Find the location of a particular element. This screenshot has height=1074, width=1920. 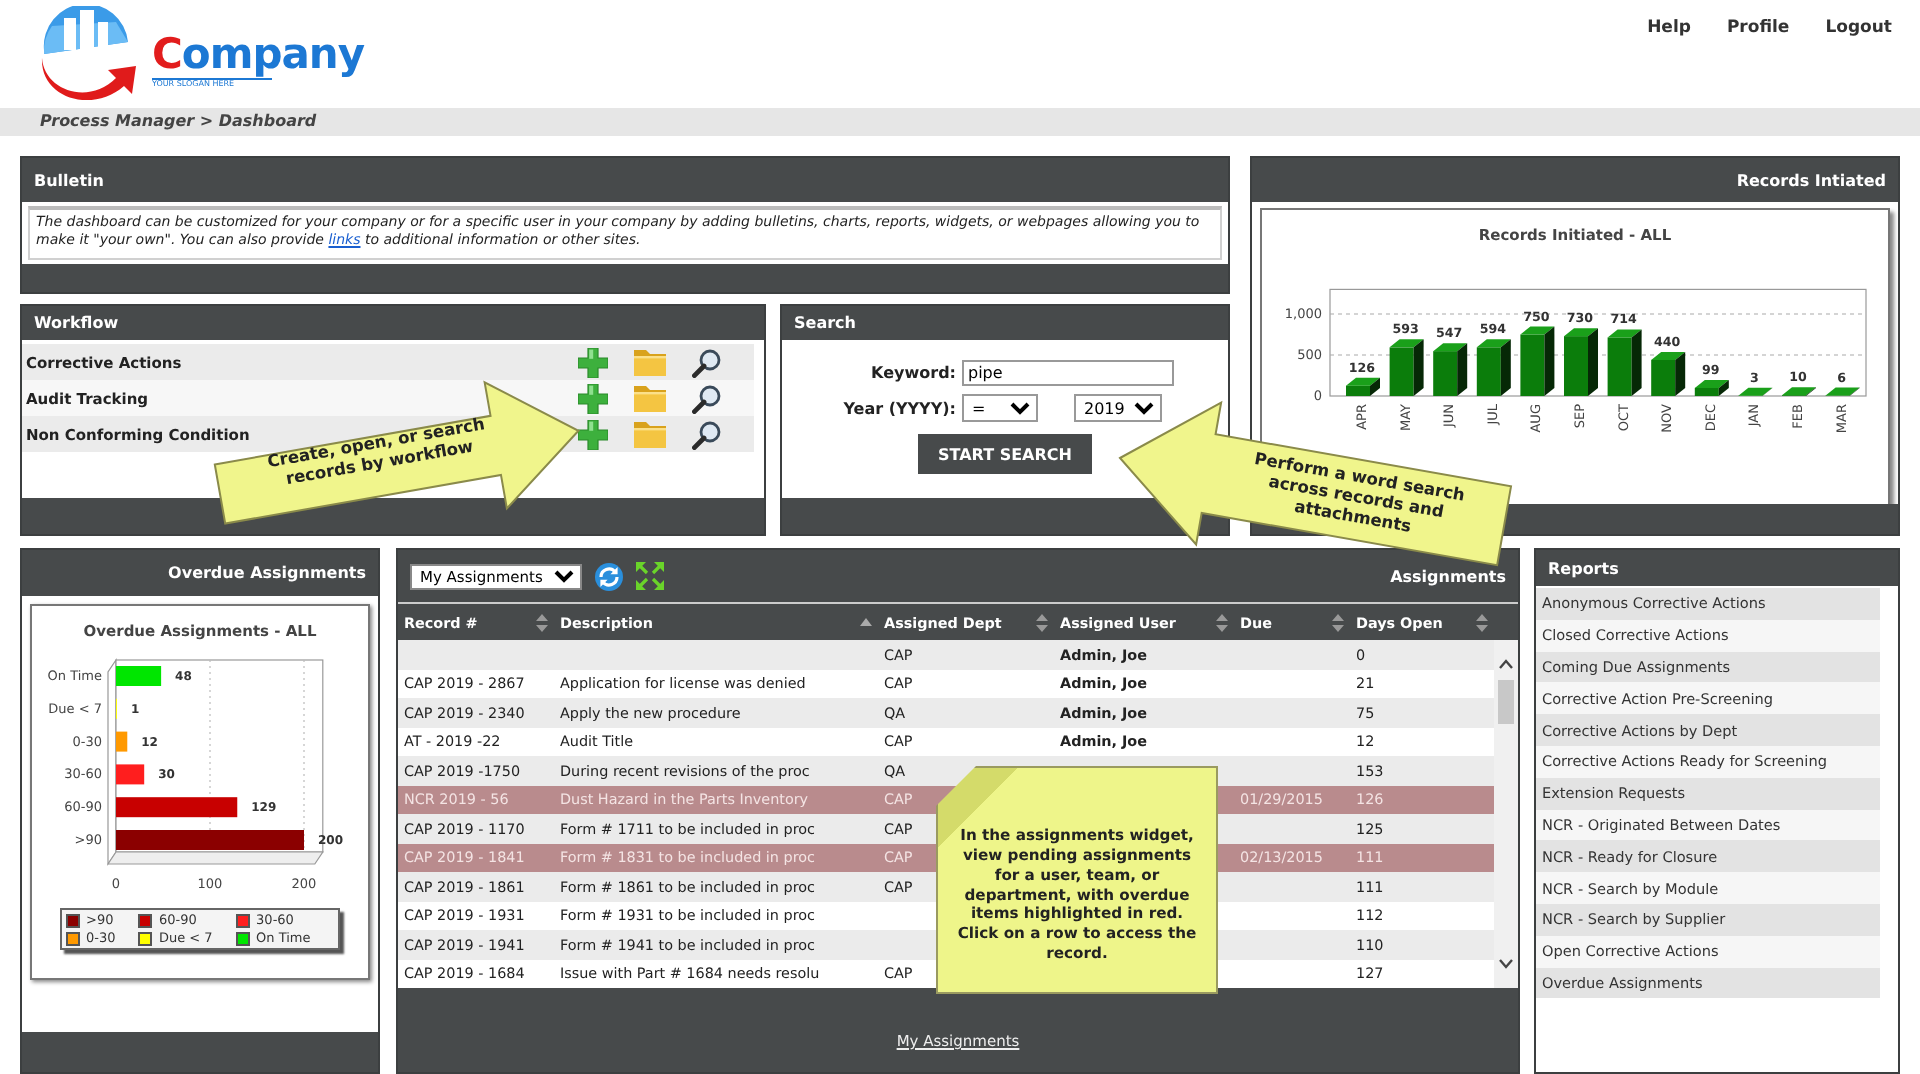

panel-title: Reports is located at coordinates (1583, 568).